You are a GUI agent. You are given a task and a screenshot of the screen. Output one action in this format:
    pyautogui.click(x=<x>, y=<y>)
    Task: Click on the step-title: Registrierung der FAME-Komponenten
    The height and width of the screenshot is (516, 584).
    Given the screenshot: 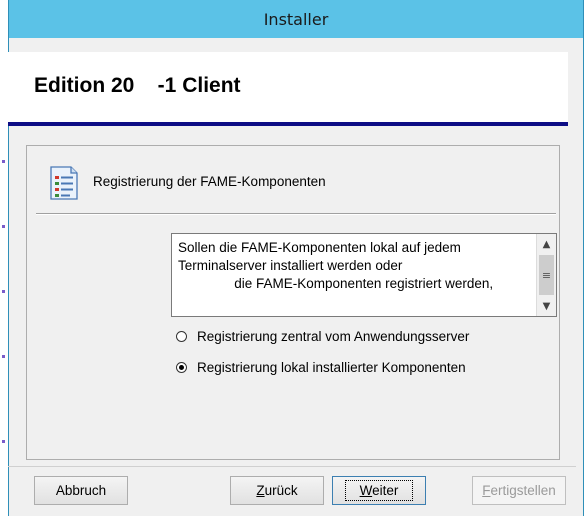 What is the action you would take?
    pyautogui.click(x=209, y=181)
    